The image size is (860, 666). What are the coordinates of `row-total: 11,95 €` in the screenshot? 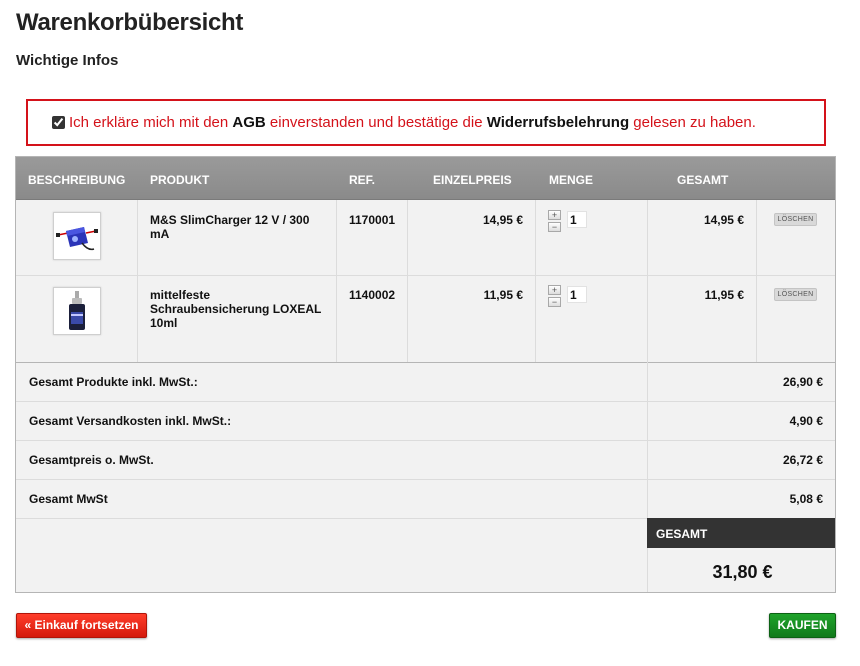 It's located at (724, 295).